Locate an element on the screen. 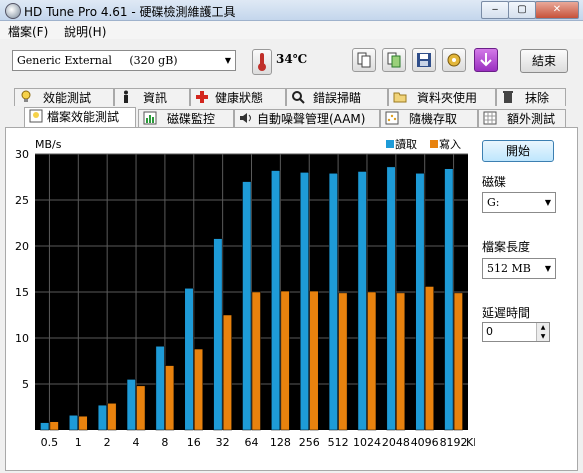  y-tick-label: 10 is located at coordinates (22, 338).